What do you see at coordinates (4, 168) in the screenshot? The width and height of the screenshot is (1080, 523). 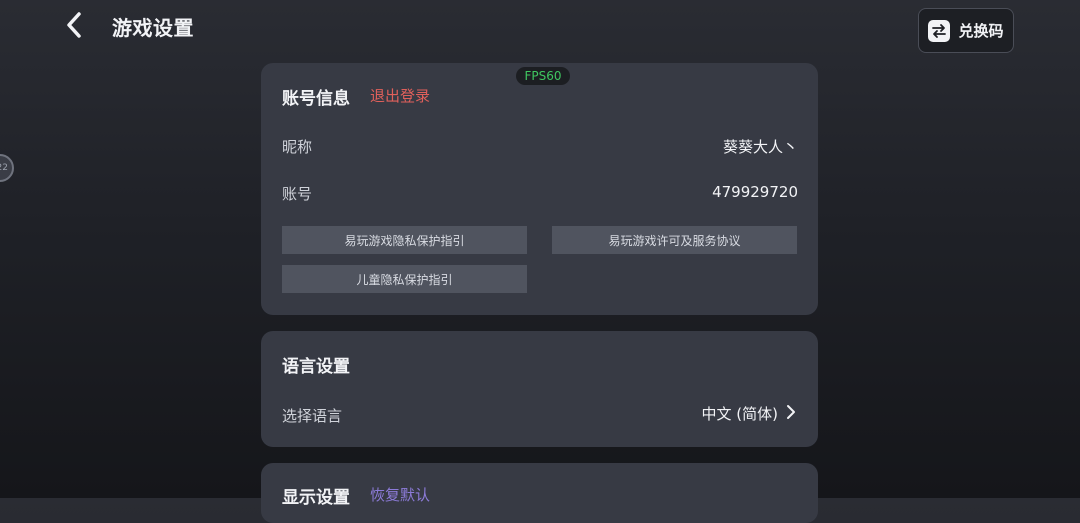 I see `side-handle-text: 22` at bounding box center [4, 168].